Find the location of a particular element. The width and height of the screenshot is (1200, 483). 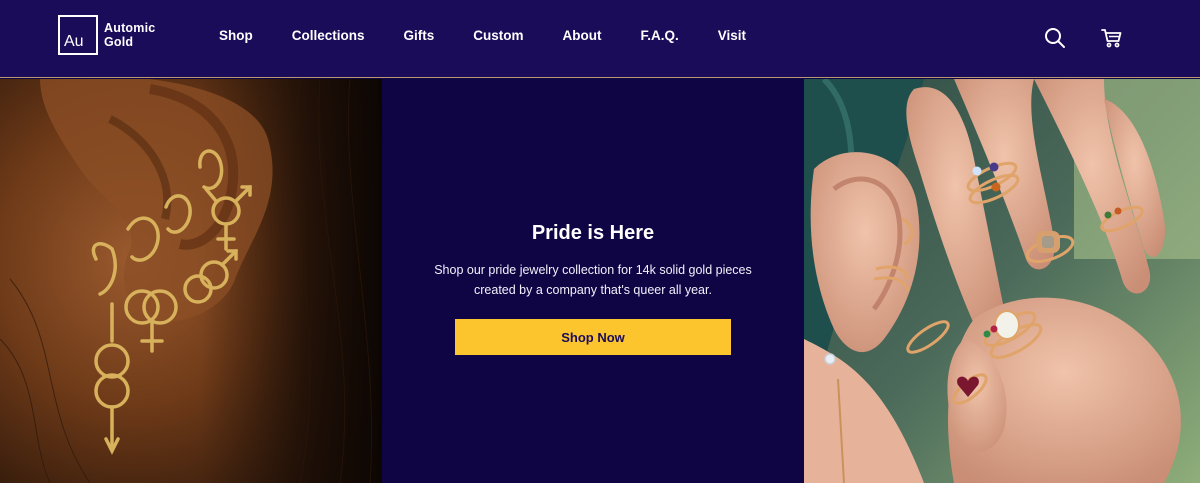

nav-visit: Visit is located at coordinates (732, 36).